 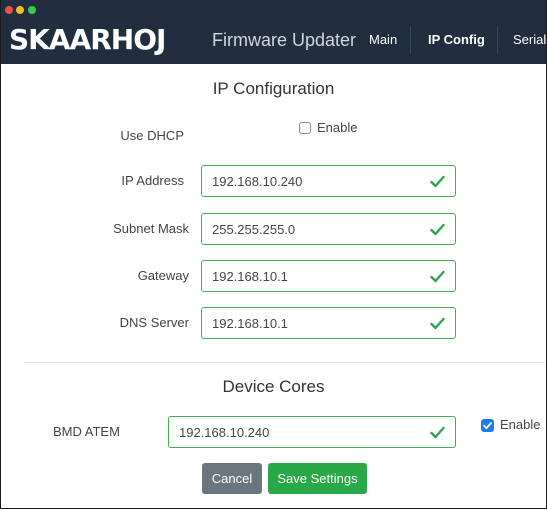 I want to click on nav-ip-config: IP Config, so click(x=456, y=40).